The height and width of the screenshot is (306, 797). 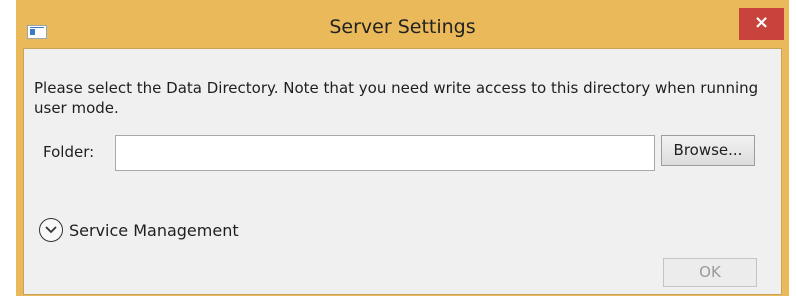 What do you see at coordinates (385, 153) in the screenshot?
I see `folder-input` at bounding box center [385, 153].